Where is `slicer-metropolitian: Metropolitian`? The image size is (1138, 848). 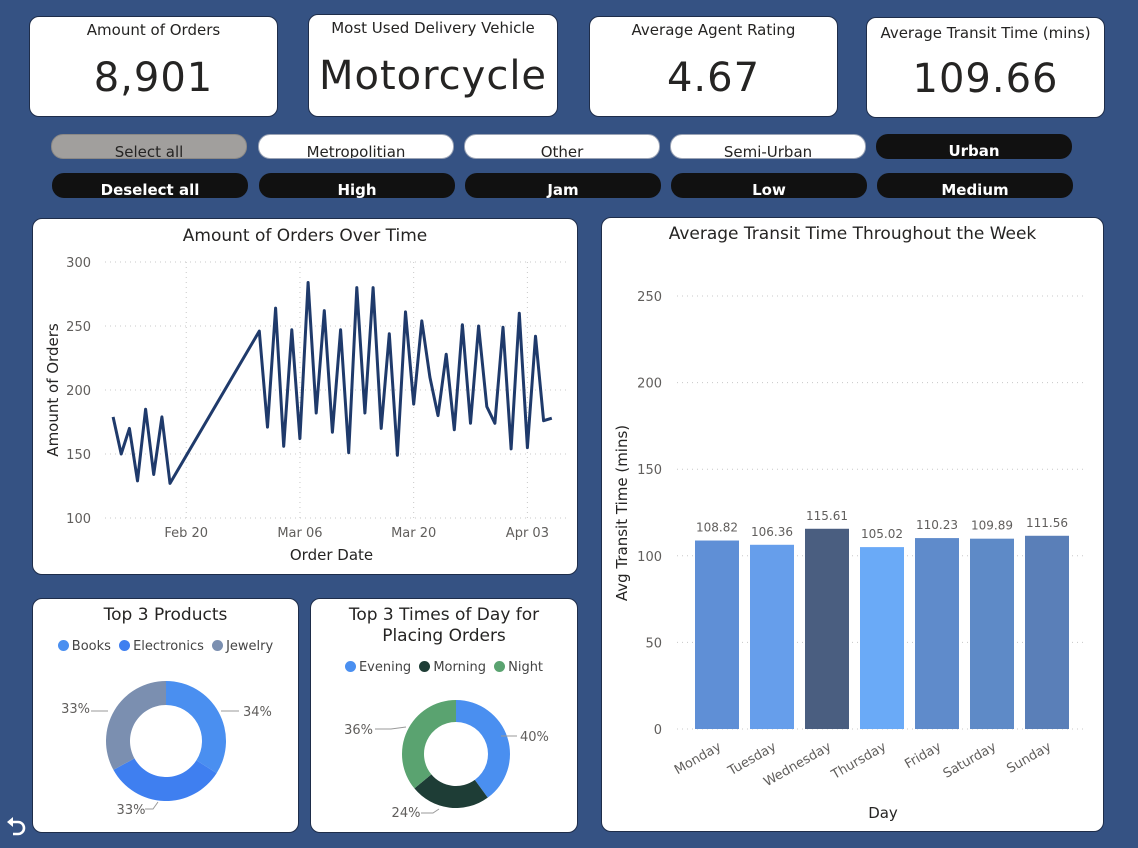
slicer-metropolitian: Metropolitian is located at coordinates (356, 146).